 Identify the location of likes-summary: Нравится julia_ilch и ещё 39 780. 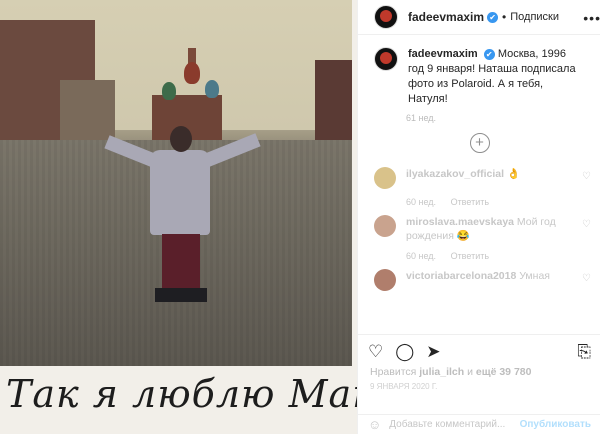
(479, 370).